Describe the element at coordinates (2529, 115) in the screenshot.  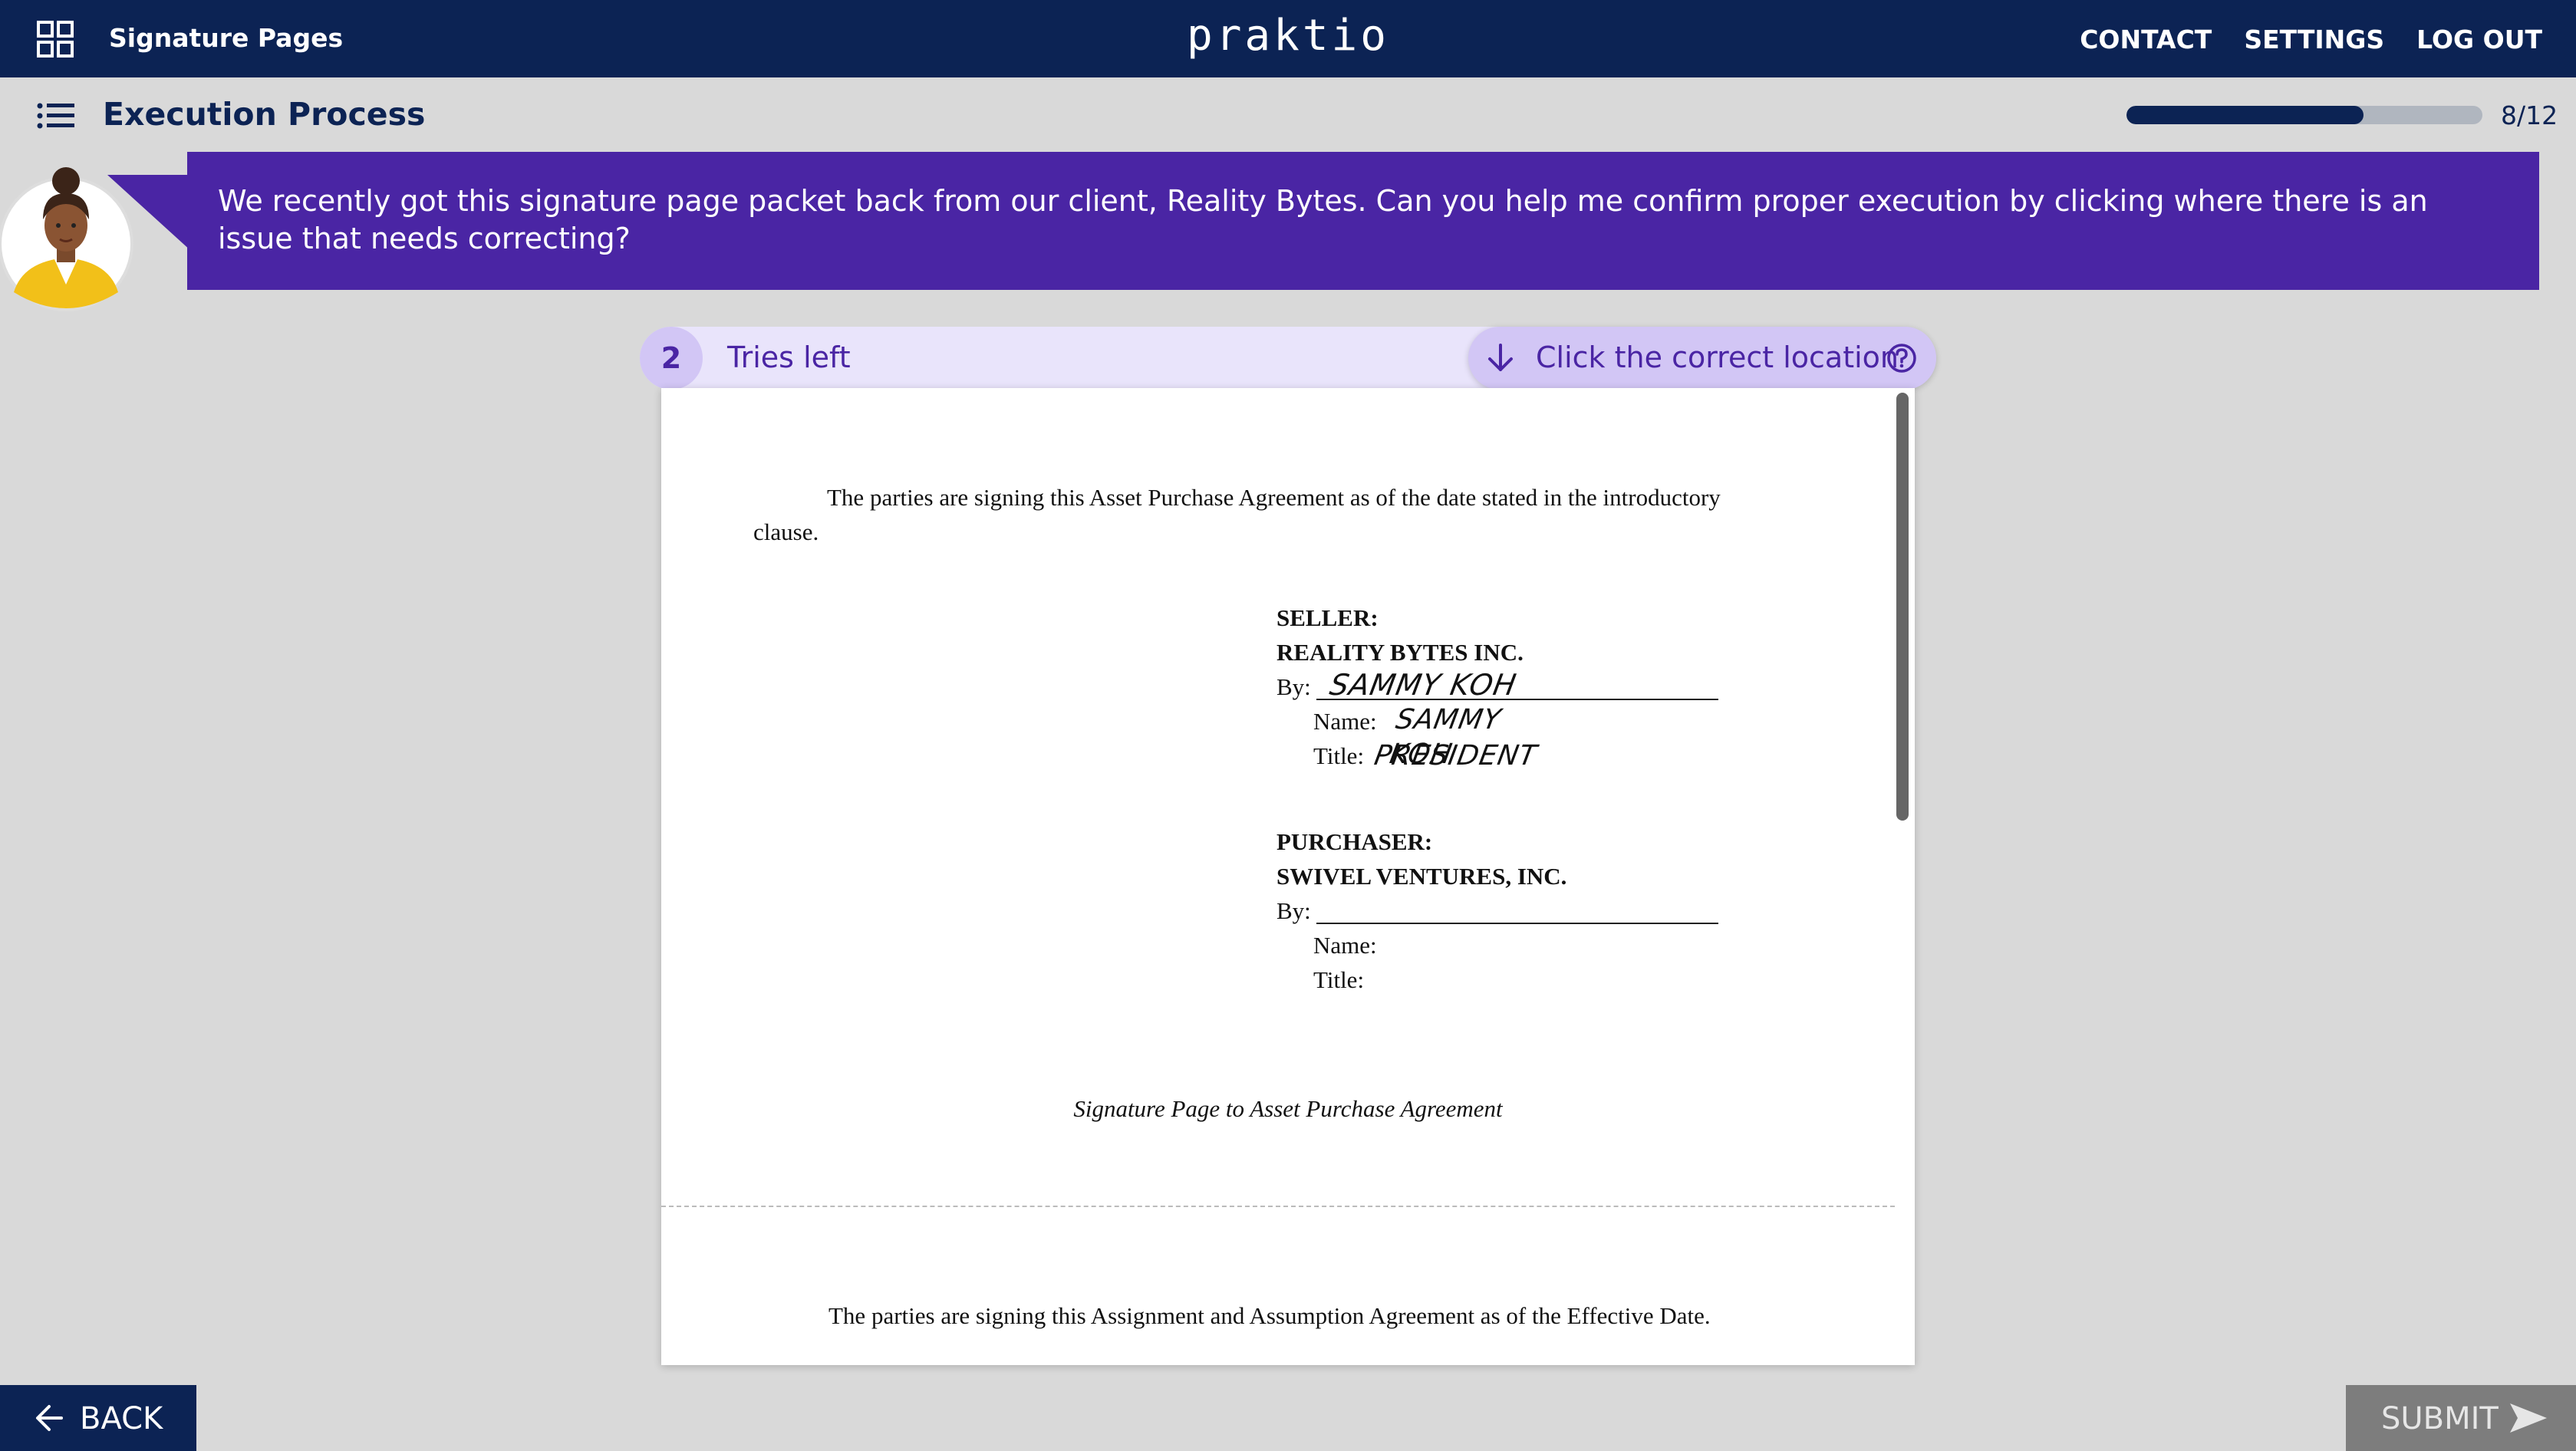
I see `progress-counter: 8/12` at that location.